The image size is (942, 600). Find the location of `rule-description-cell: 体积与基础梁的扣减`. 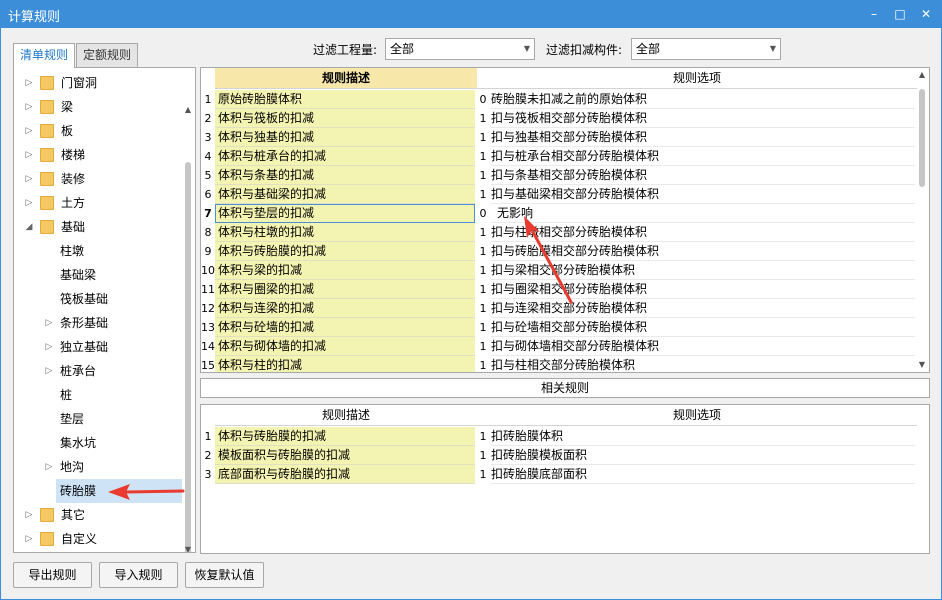

rule-description-cell: 体积与基础梁的扣减 is located at coordinates (345, 194).